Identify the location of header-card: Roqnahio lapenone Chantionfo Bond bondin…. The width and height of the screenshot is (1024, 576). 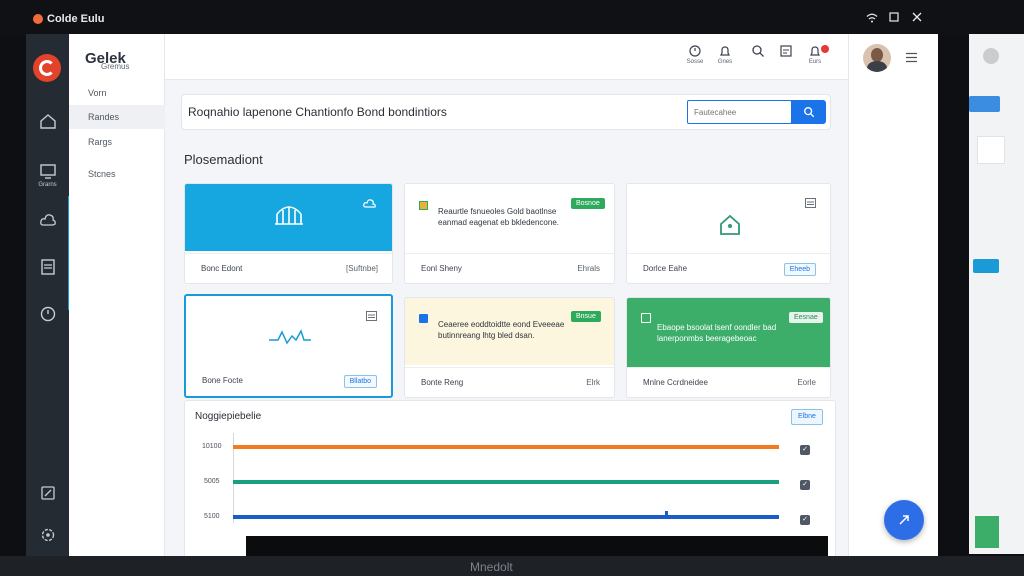
(506, 112).